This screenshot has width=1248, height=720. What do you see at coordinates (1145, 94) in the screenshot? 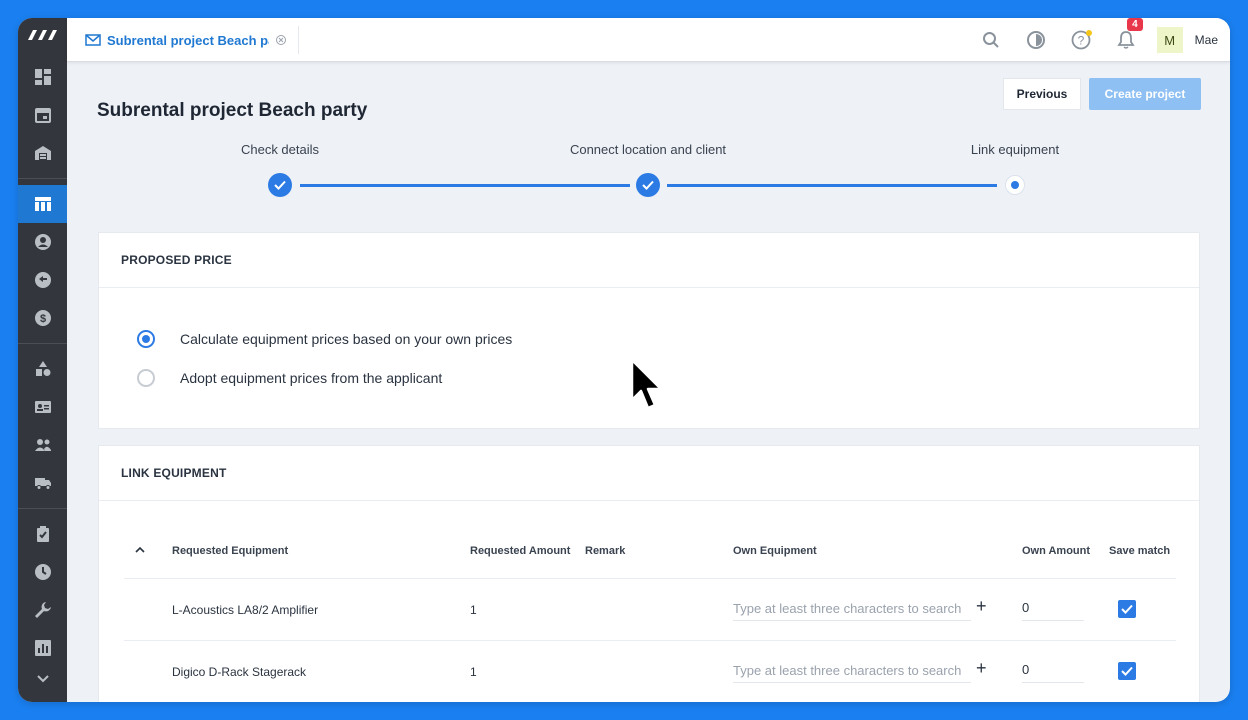
I see `create-project-button: Create project` at bounding box center [1145, 94].